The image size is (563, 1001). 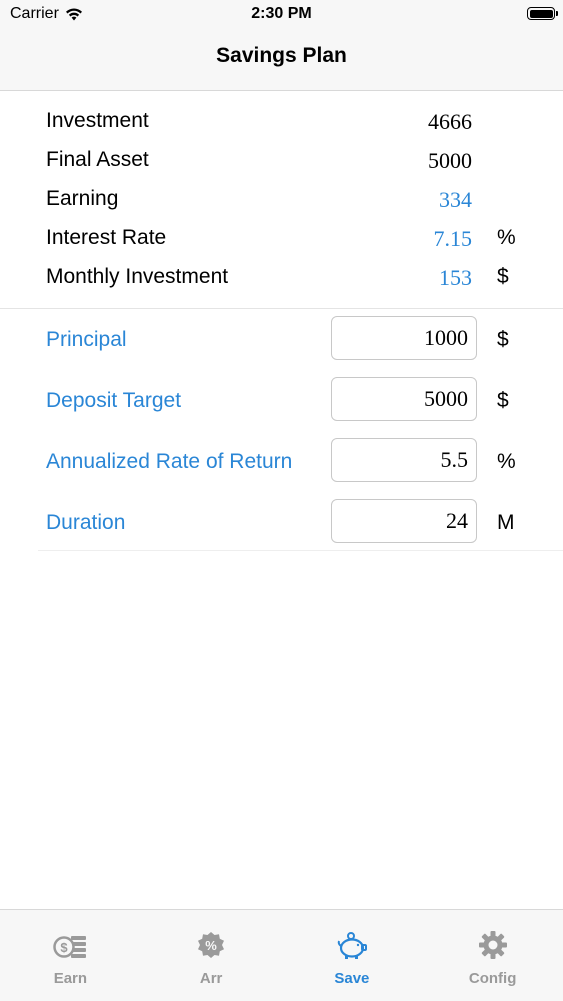 What do you see at coordinates (86, 522) in the screenshot?
I see `input-label: Duration` at bounding box center [86, 522].